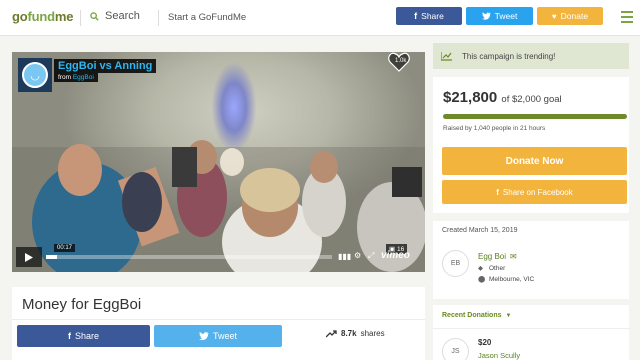 The width and height of the screenshot is (640, 360). Describe the element at coordinates (344, 256) in the screenshot. I see `volume-icon: ▮▮▮` at that location.